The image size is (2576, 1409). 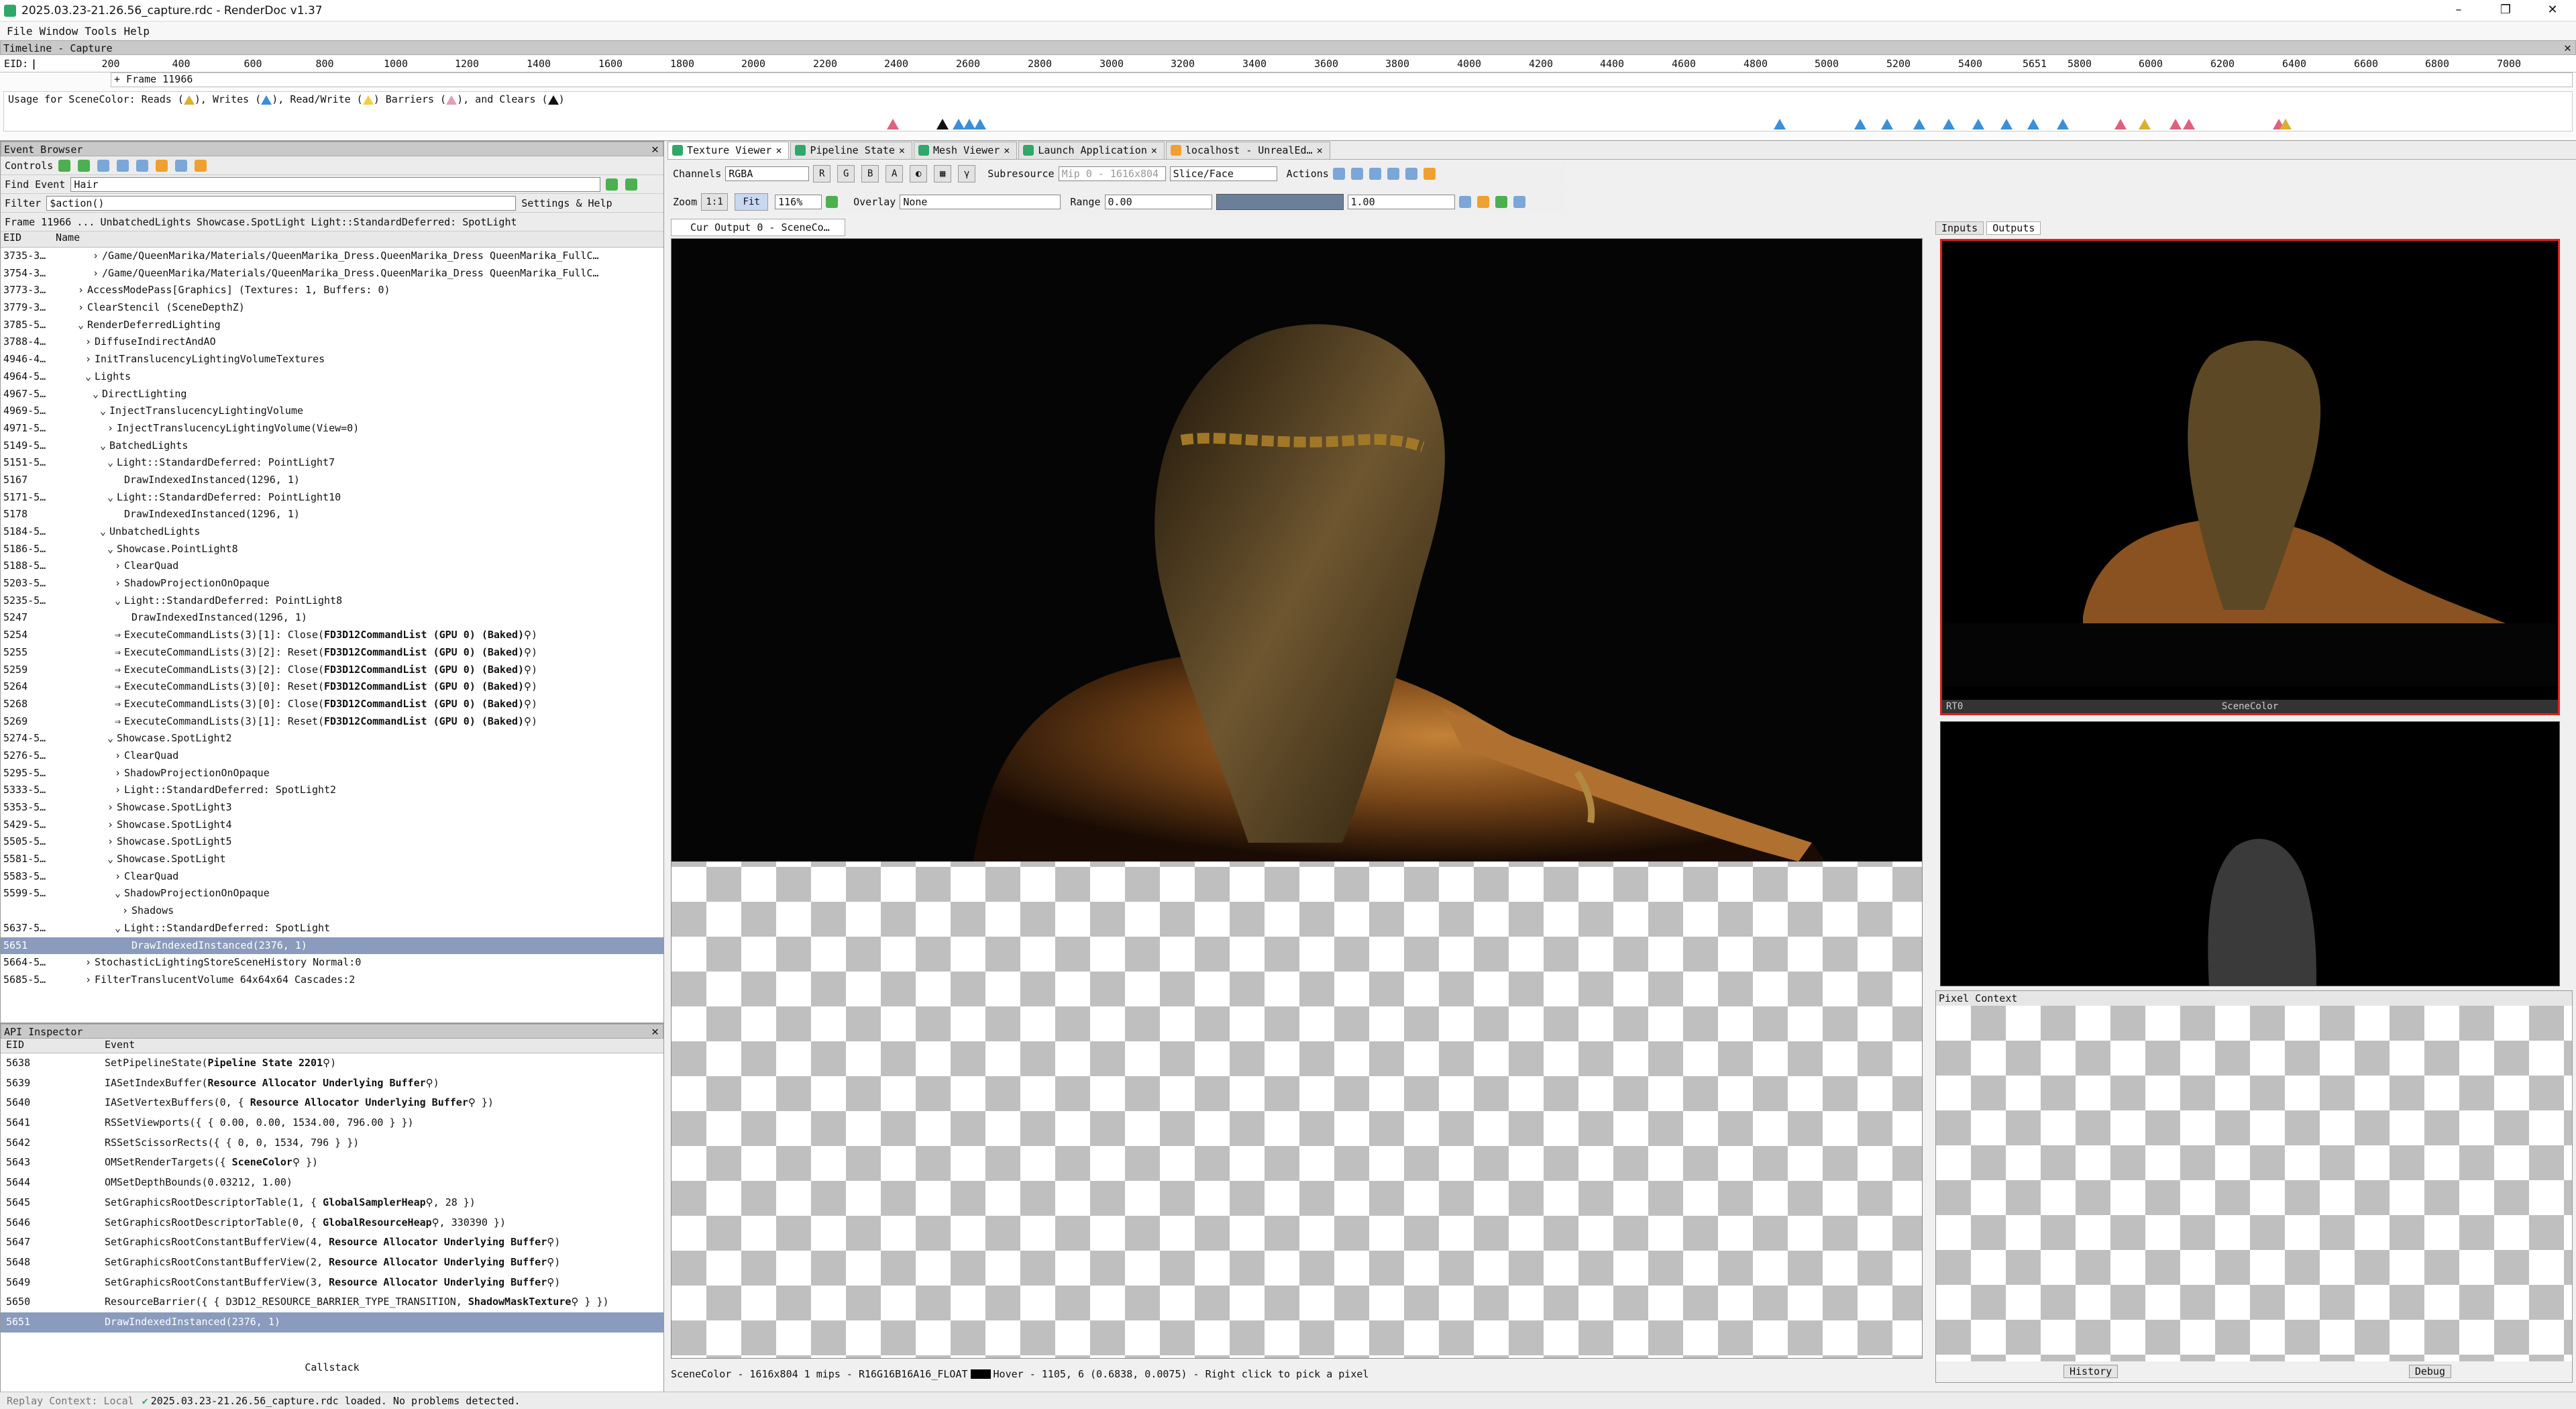 What do you see at coordinates (332, 1322) in the screenshot?
I see `api-row: 5651 DrawIndexedInstanced(2376, 1)` at bounding box center [332, 1322].